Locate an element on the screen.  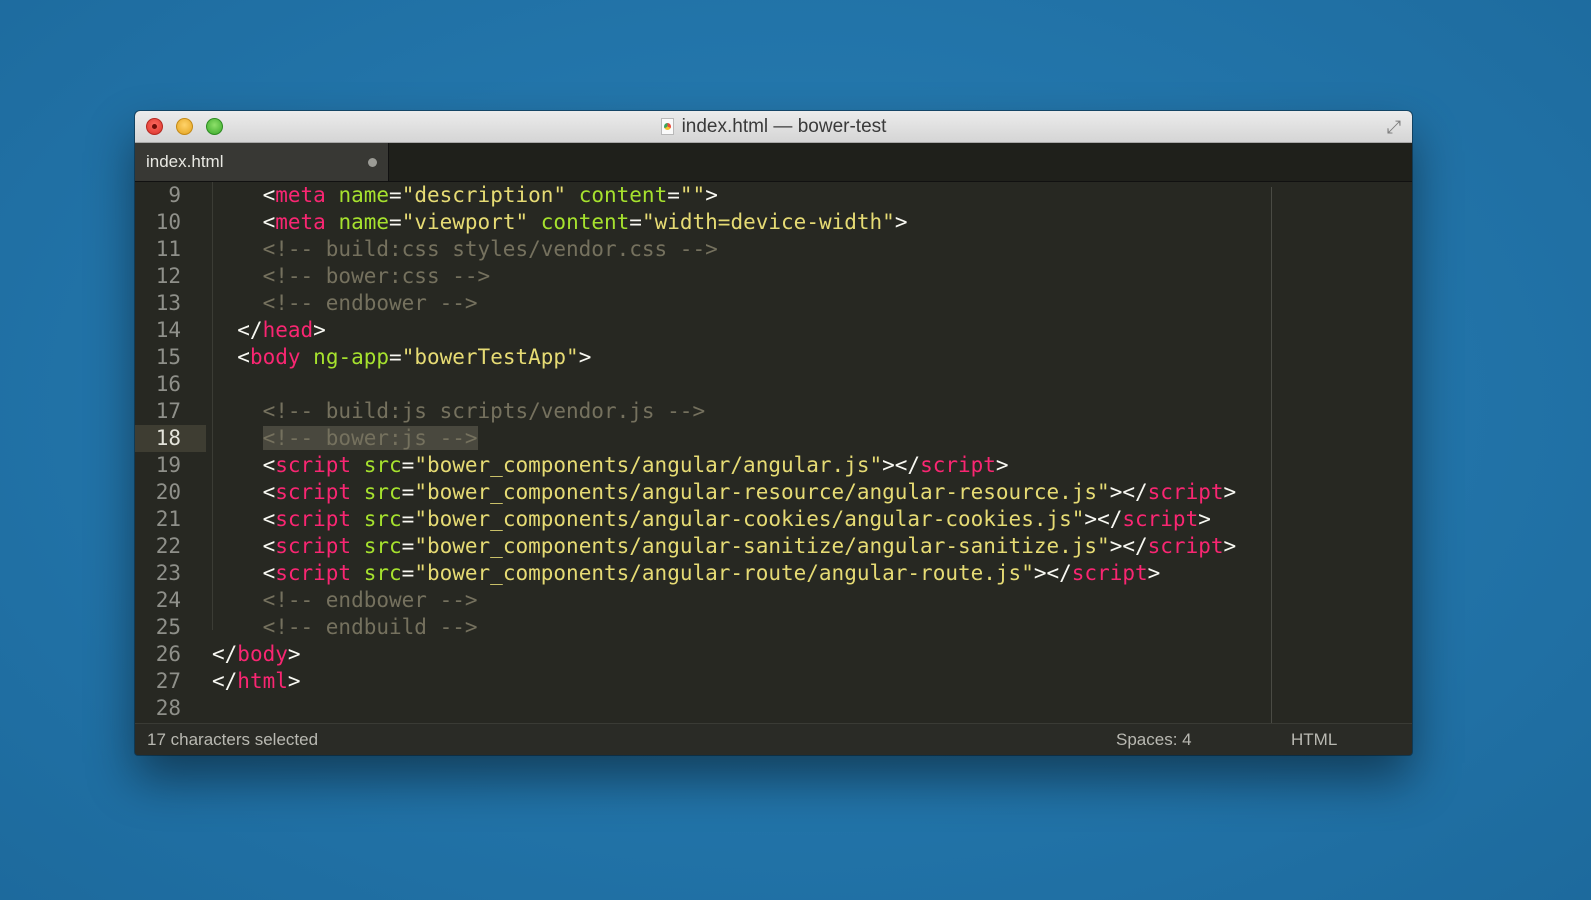
code-text: </html> is located at coordinates (256, 681).